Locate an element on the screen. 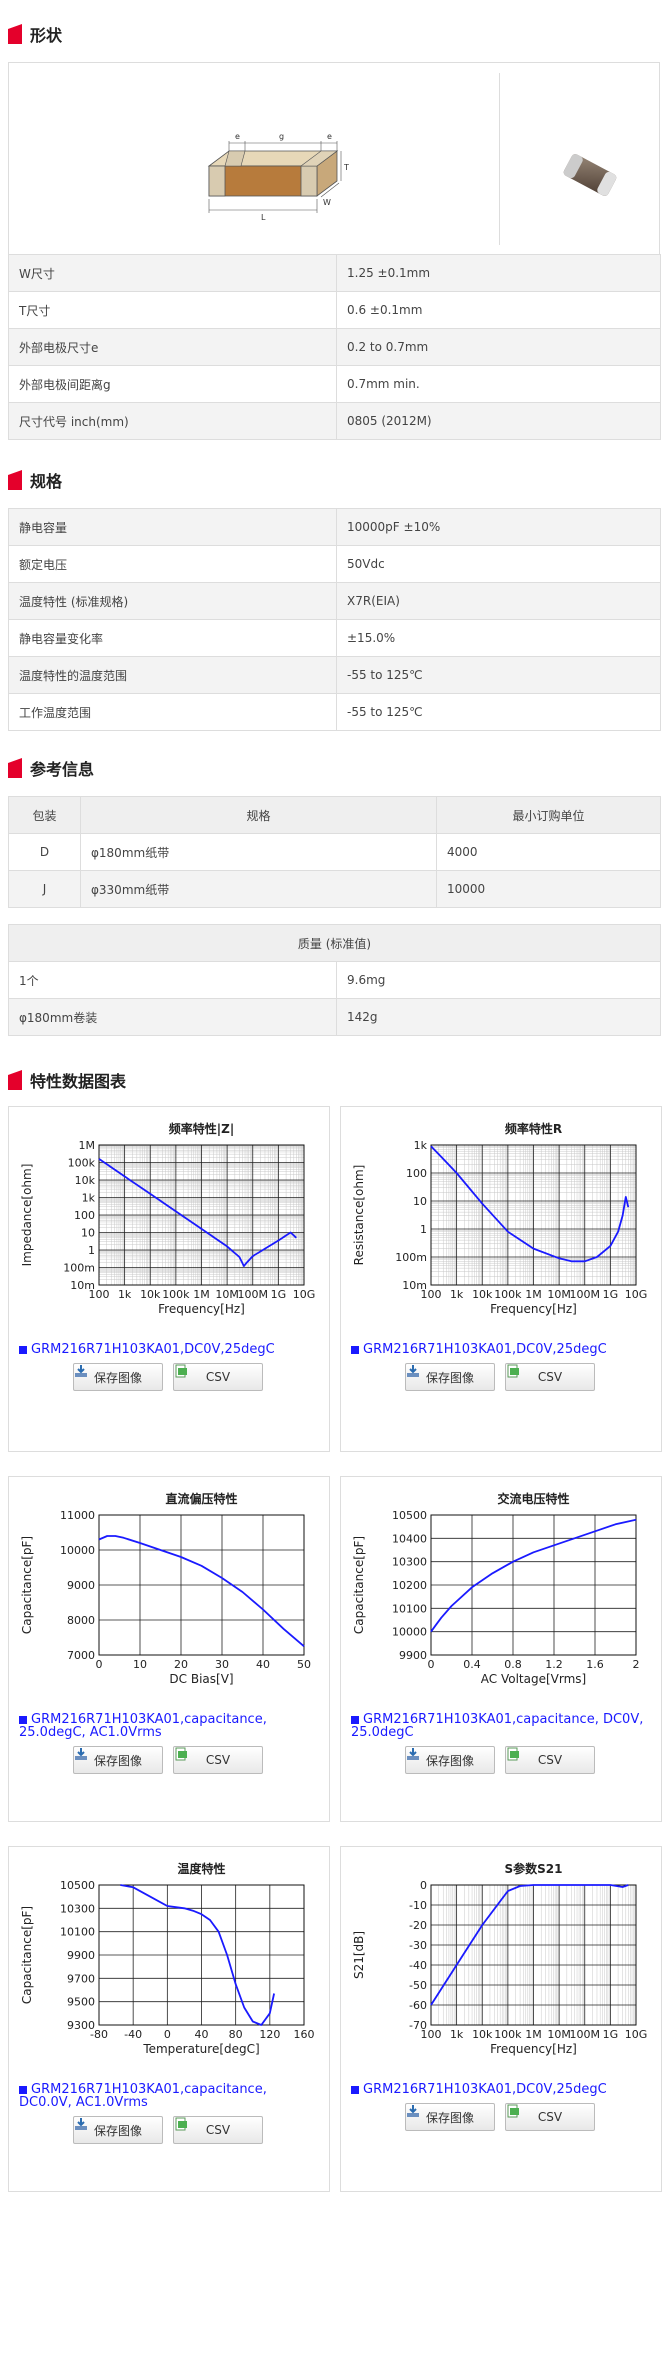 Image resolution: width=668 pixels, height=2372 pixels. x-axis-label: AC Voltage[Vrms] is located at coordinates (533, 1679).